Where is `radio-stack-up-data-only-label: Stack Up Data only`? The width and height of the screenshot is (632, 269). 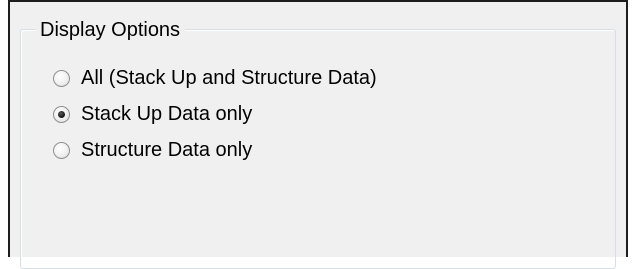 radio-stack-up-data-only-label: Stack Up Data only is located at coordinates (166, 114).